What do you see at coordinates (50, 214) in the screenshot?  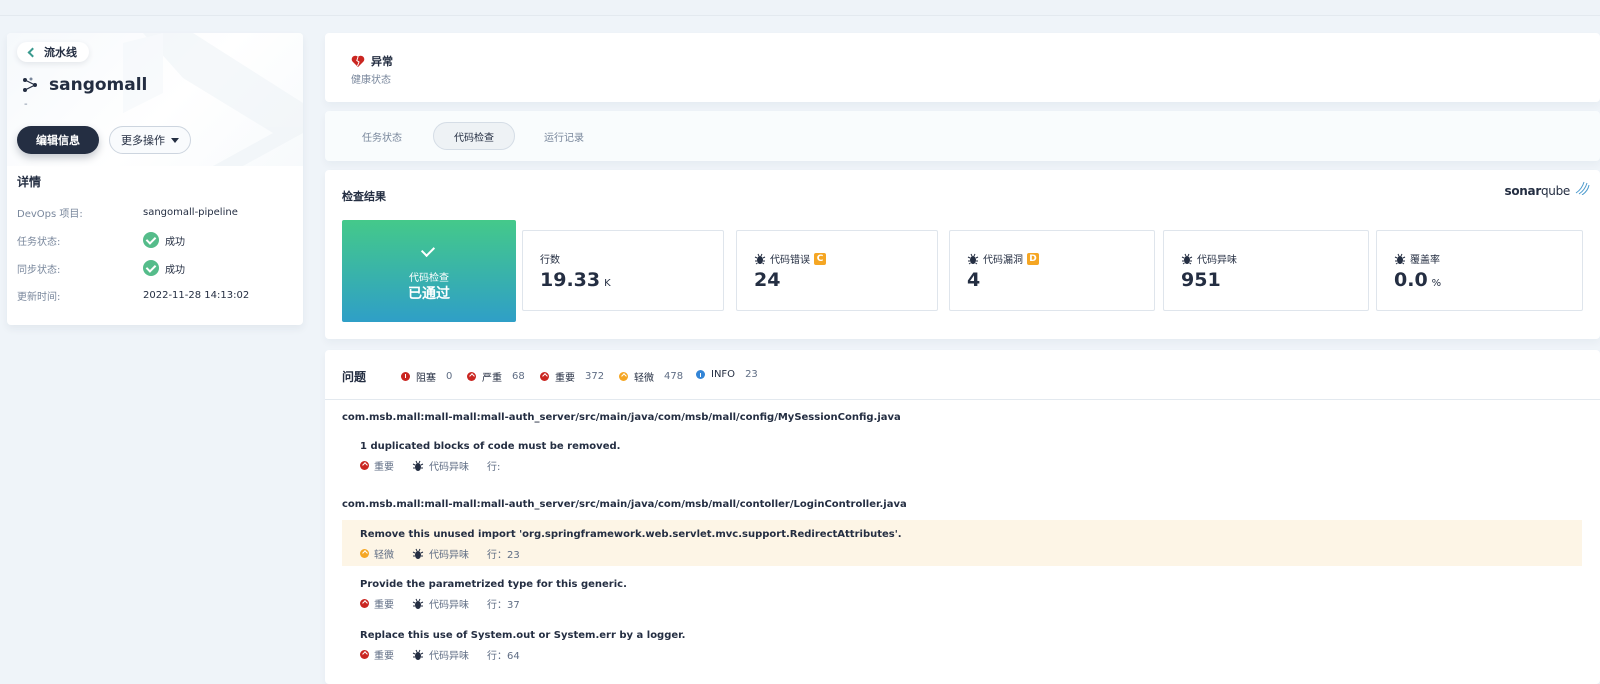 I see `detail-label: DevOps 项目:` at bounding box center [50, 214].